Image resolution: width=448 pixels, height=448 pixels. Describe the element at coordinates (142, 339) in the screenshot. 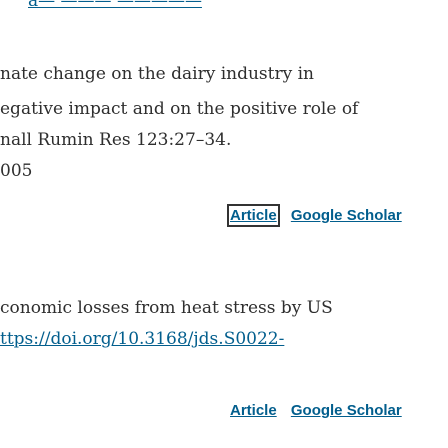

I see `doi-link: ttps://doi.org/10.3168/jds.S0022-` at that location.